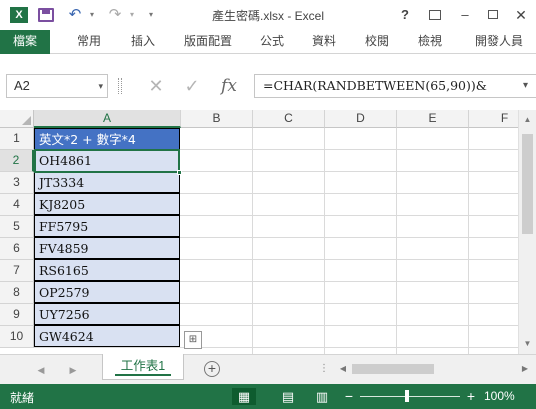 This screenshot has width=536, height=409. What do you see at coordinates (499, 42) in the screenshot?
I see `tab-developer: 開發人員` at bounding box center [499, 42].